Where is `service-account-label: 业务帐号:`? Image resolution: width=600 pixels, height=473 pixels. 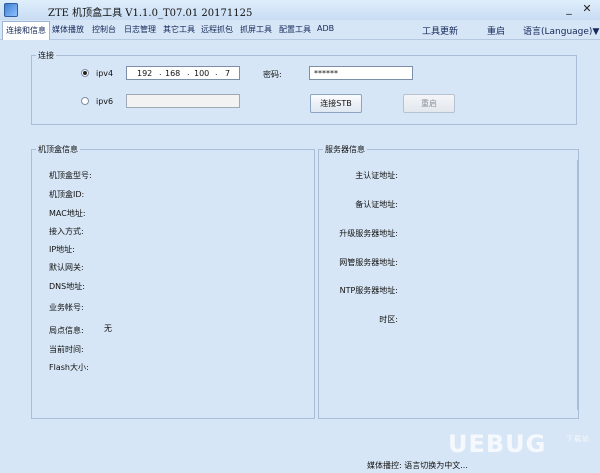
service-account-label: 业务帐号: is located at coordinates (66, 307).